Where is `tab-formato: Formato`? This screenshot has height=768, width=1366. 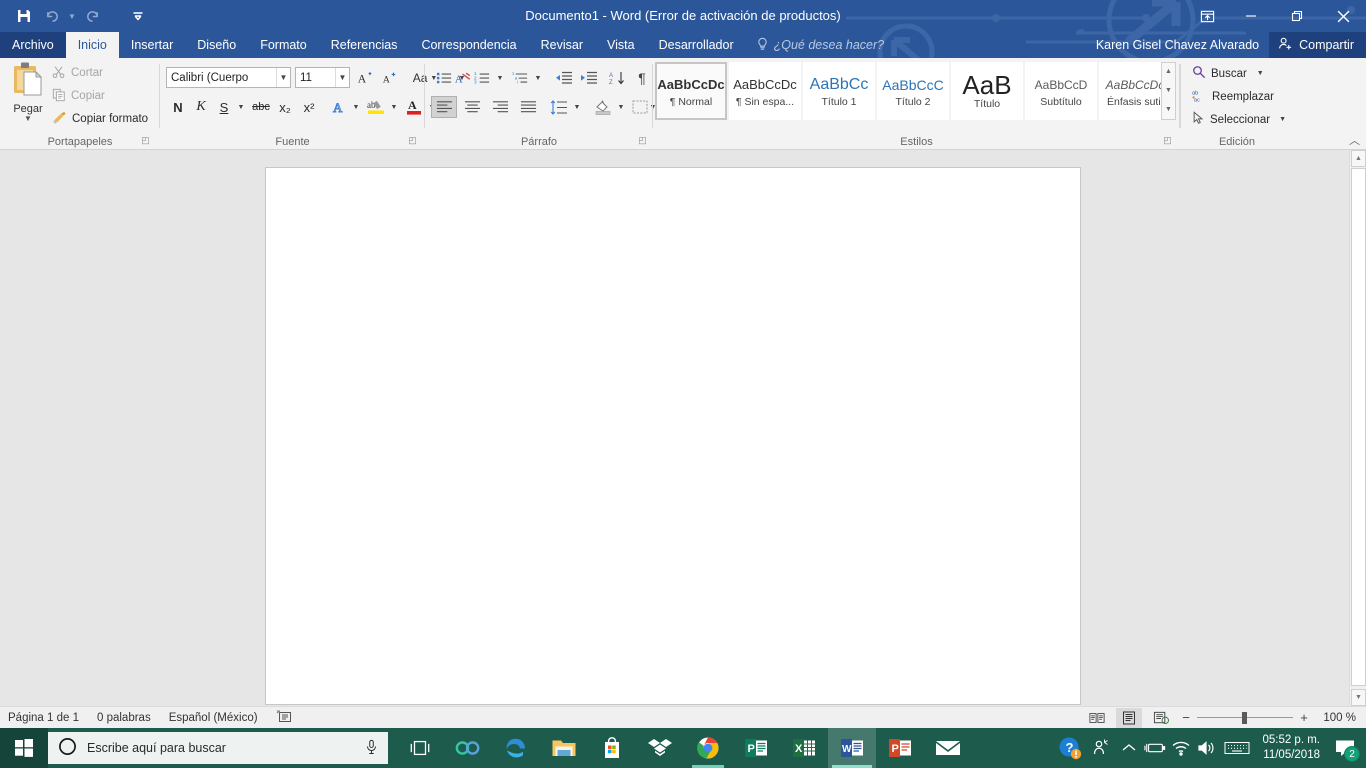
tab-formato: Formato is located at coordinates (283, 45).